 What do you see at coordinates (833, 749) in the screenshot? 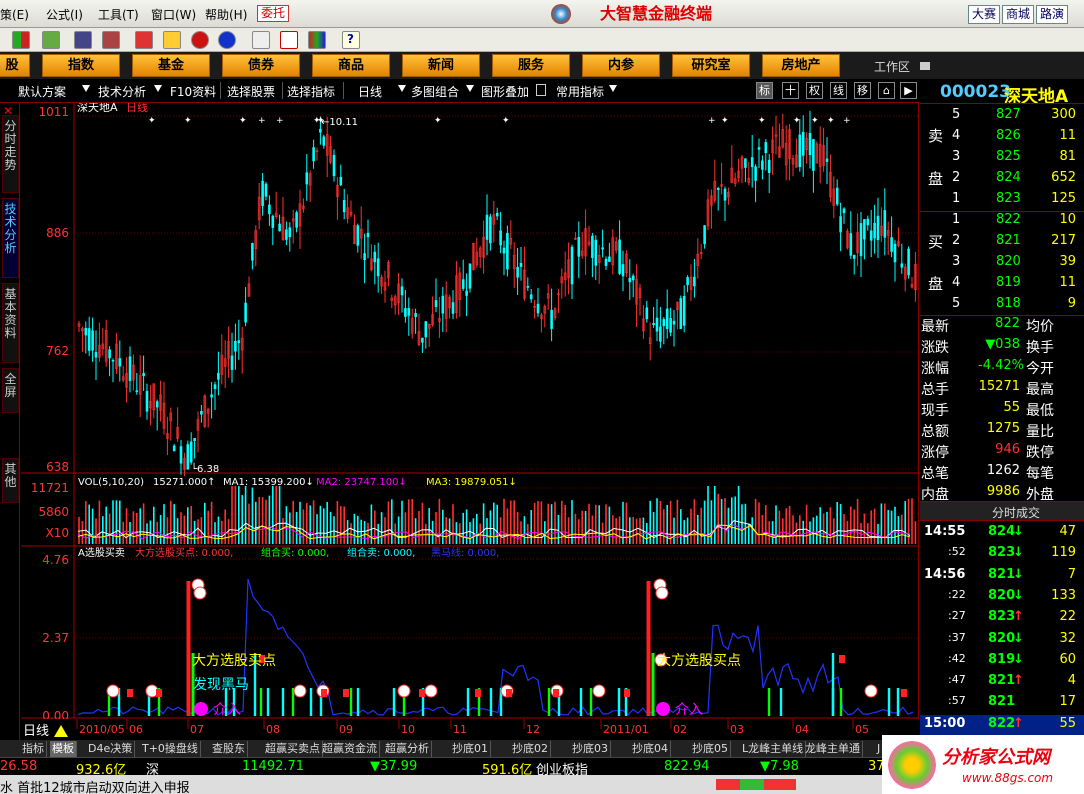
I see `formula-tab: 龙峰主单通` at bounding box center [833, 749].